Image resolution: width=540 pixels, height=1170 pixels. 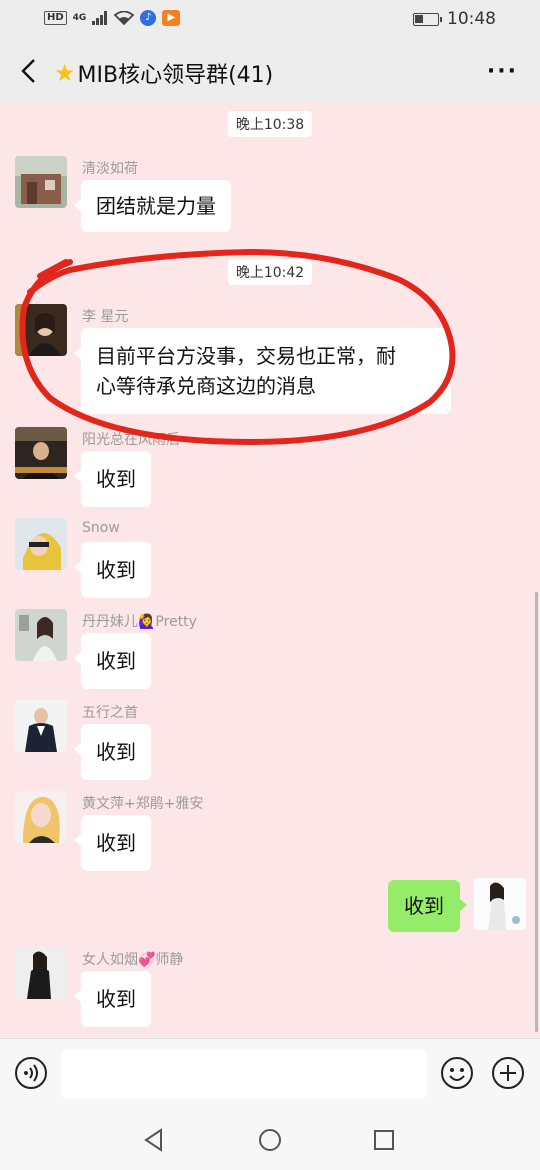 I want to click on status-left: HD 4G ♪ ▶, so click(x=112, y=18).